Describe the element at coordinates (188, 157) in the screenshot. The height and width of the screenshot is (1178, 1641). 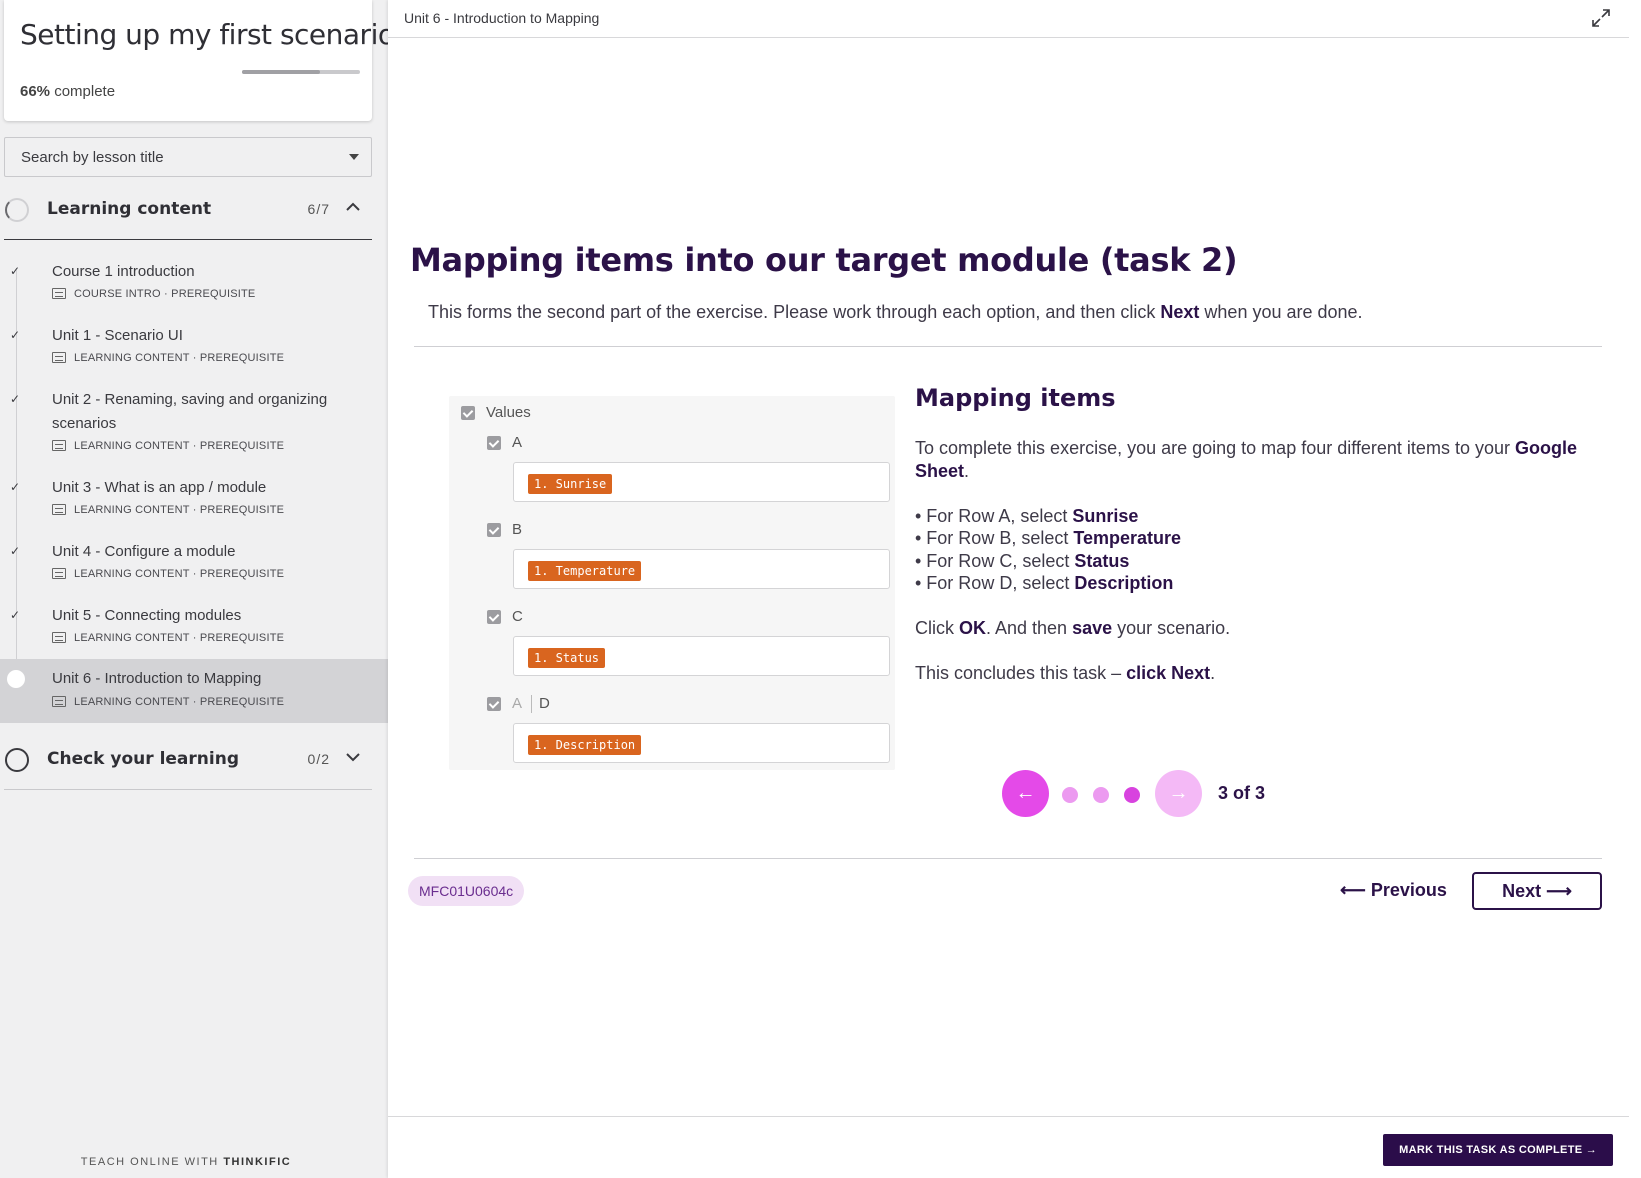
I see `lesson-search-select: Search by lesson title` at that location.